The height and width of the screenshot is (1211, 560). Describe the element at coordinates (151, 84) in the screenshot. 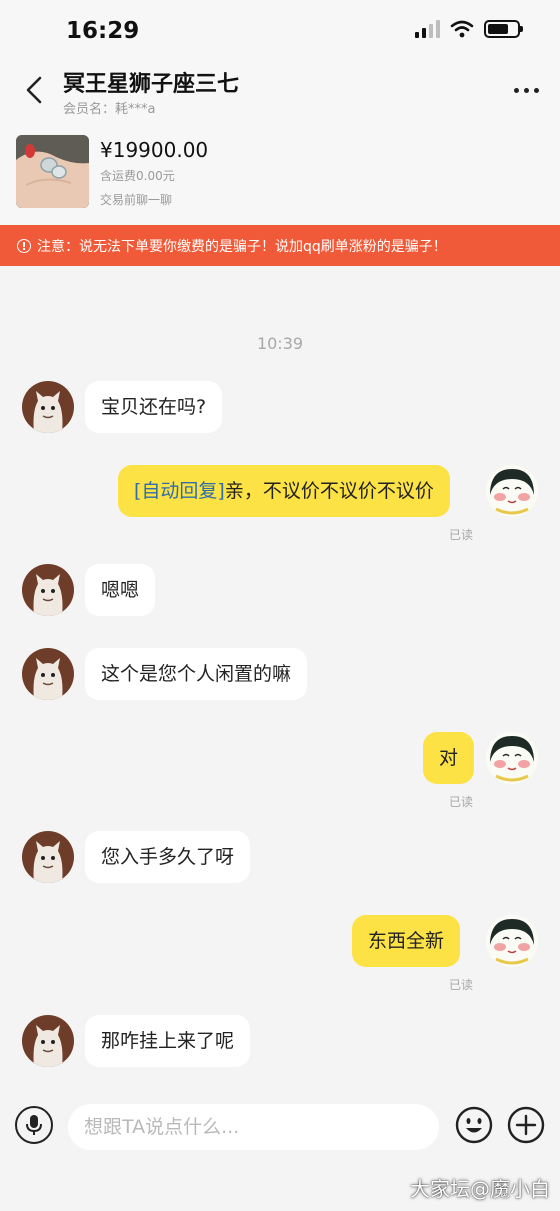

I see `seller-name: 冥王星狮子座三七` at that location.